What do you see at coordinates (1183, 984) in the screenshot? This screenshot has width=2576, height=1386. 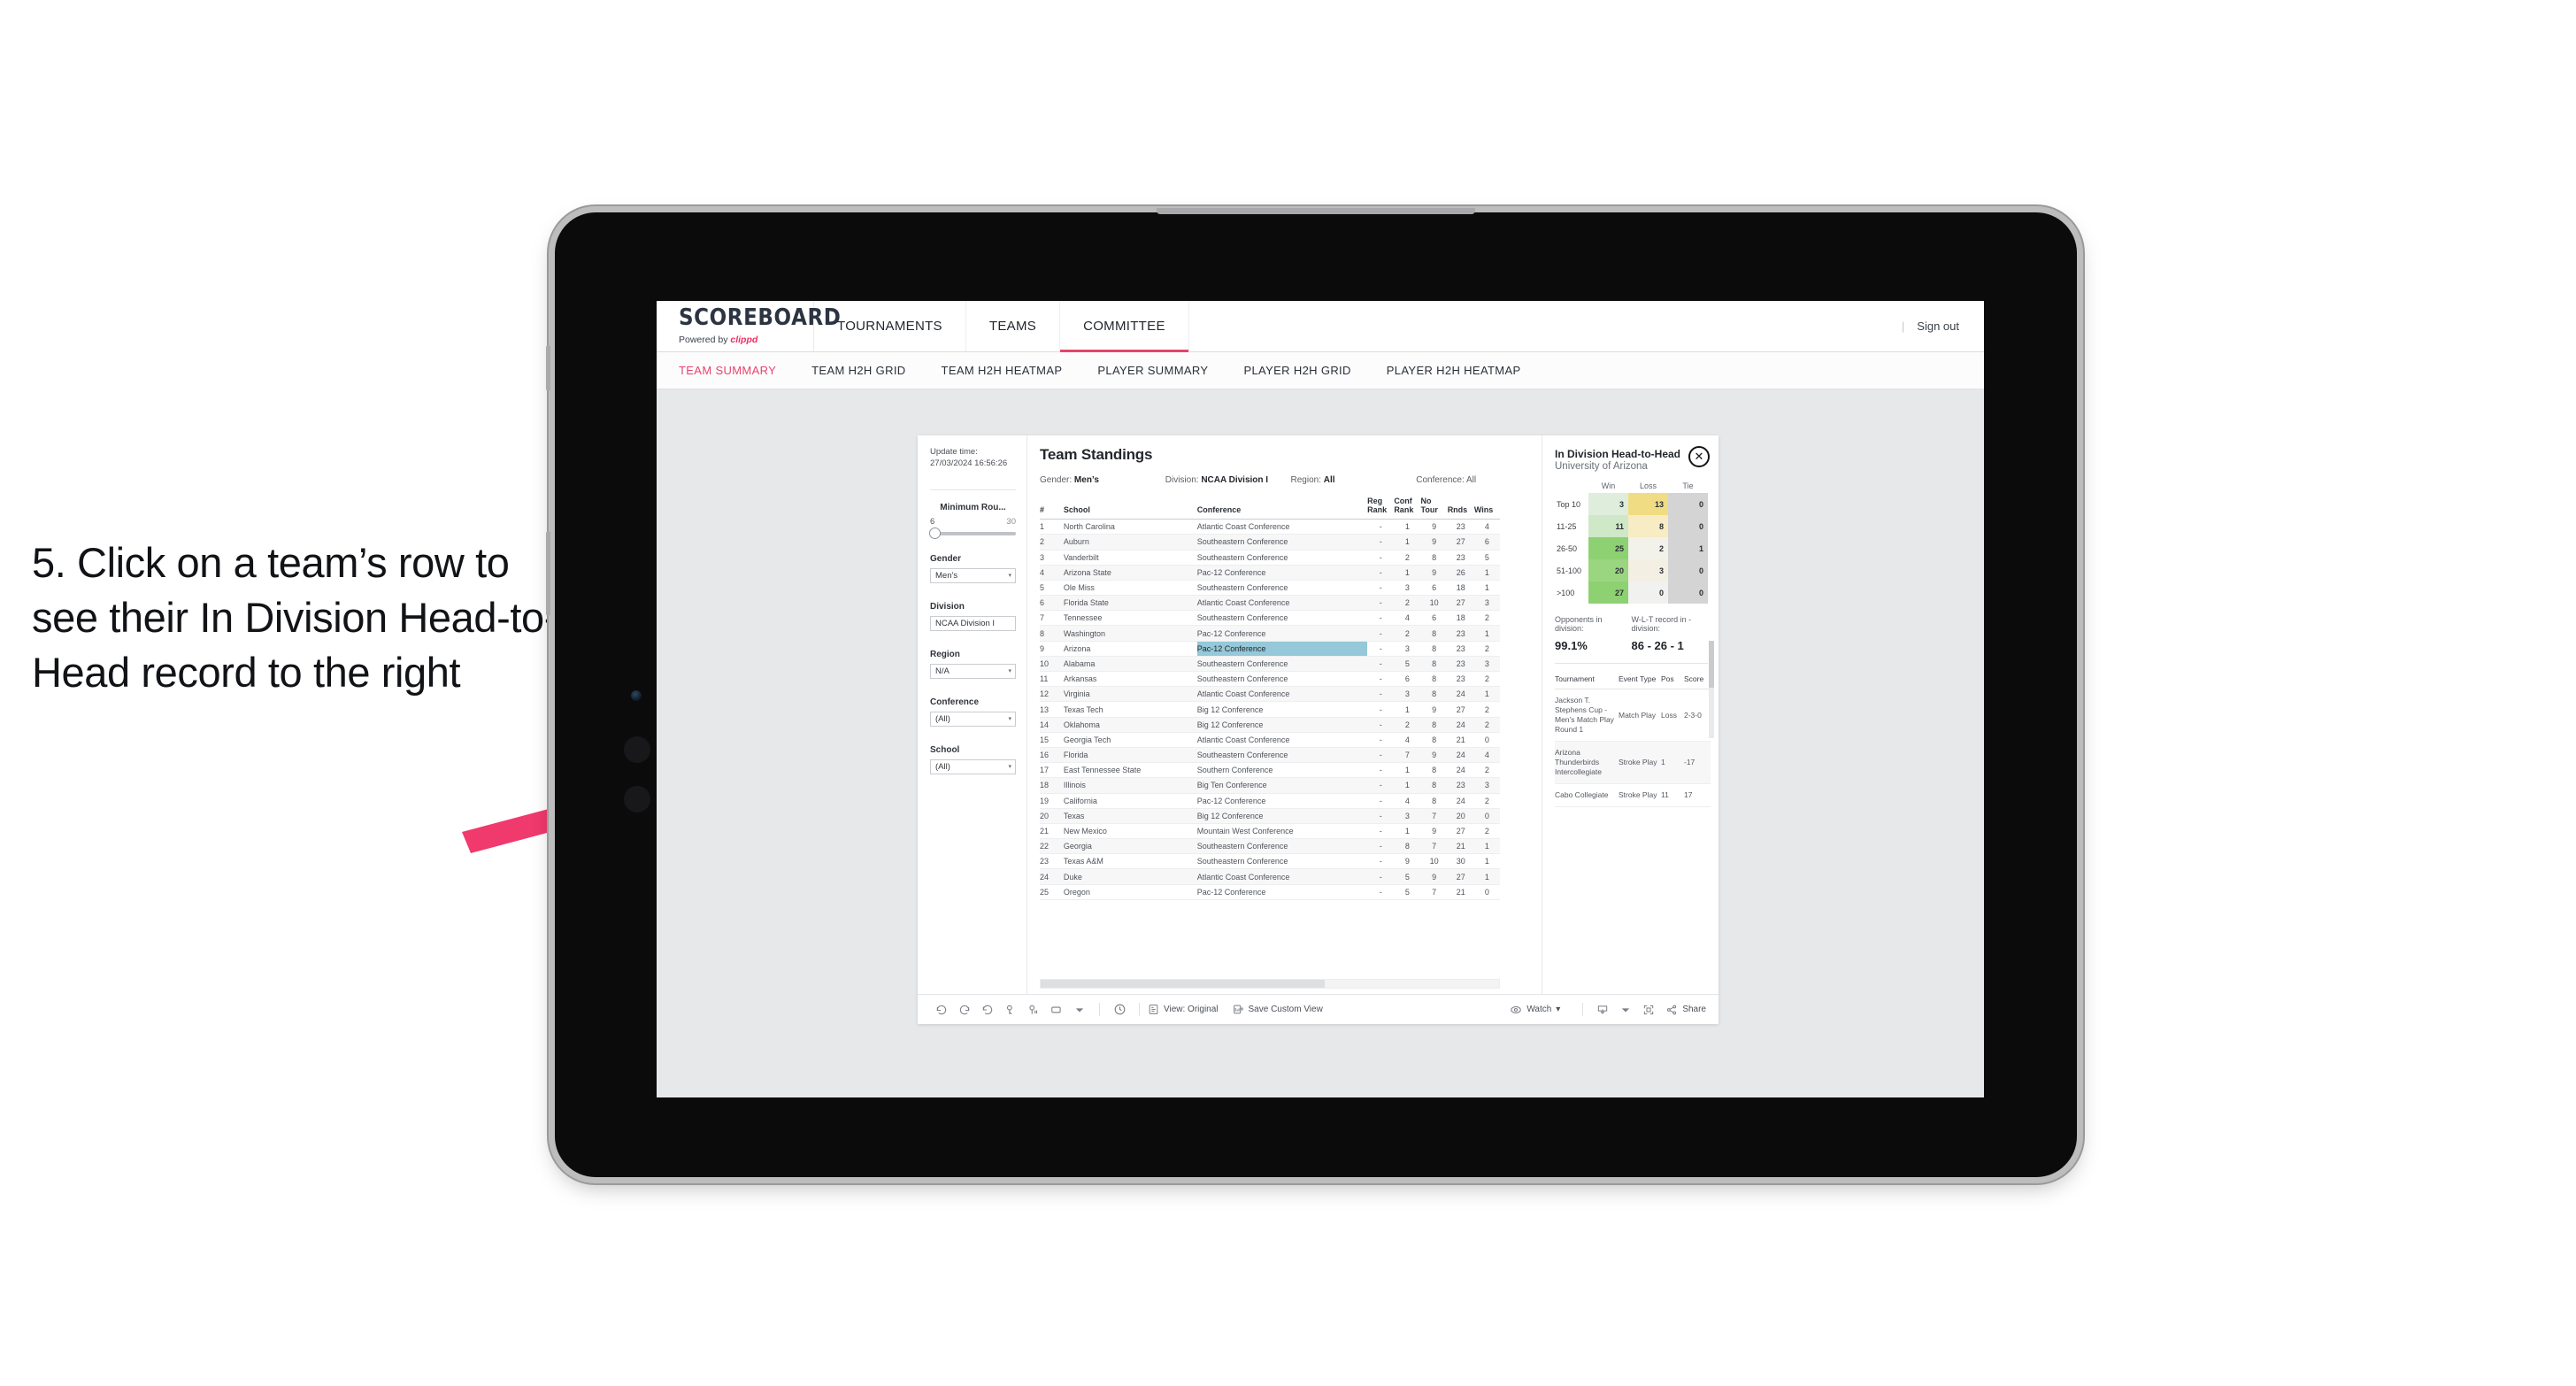 I see `scrollbar-thumb` at bounding box center [1183, 984].